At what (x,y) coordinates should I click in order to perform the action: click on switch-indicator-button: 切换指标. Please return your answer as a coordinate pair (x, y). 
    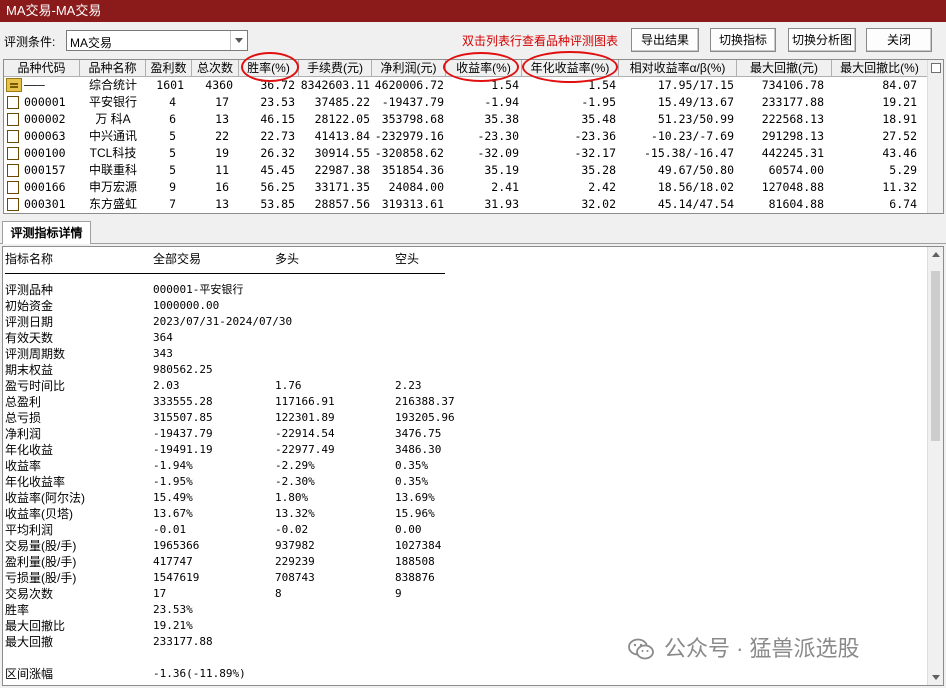
    Looking at the image, I should click on (743, 40).